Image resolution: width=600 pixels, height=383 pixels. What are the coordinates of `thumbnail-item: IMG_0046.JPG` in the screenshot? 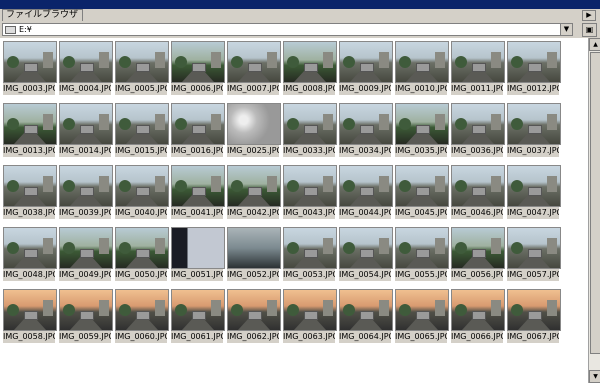 It's located at (477, 194).